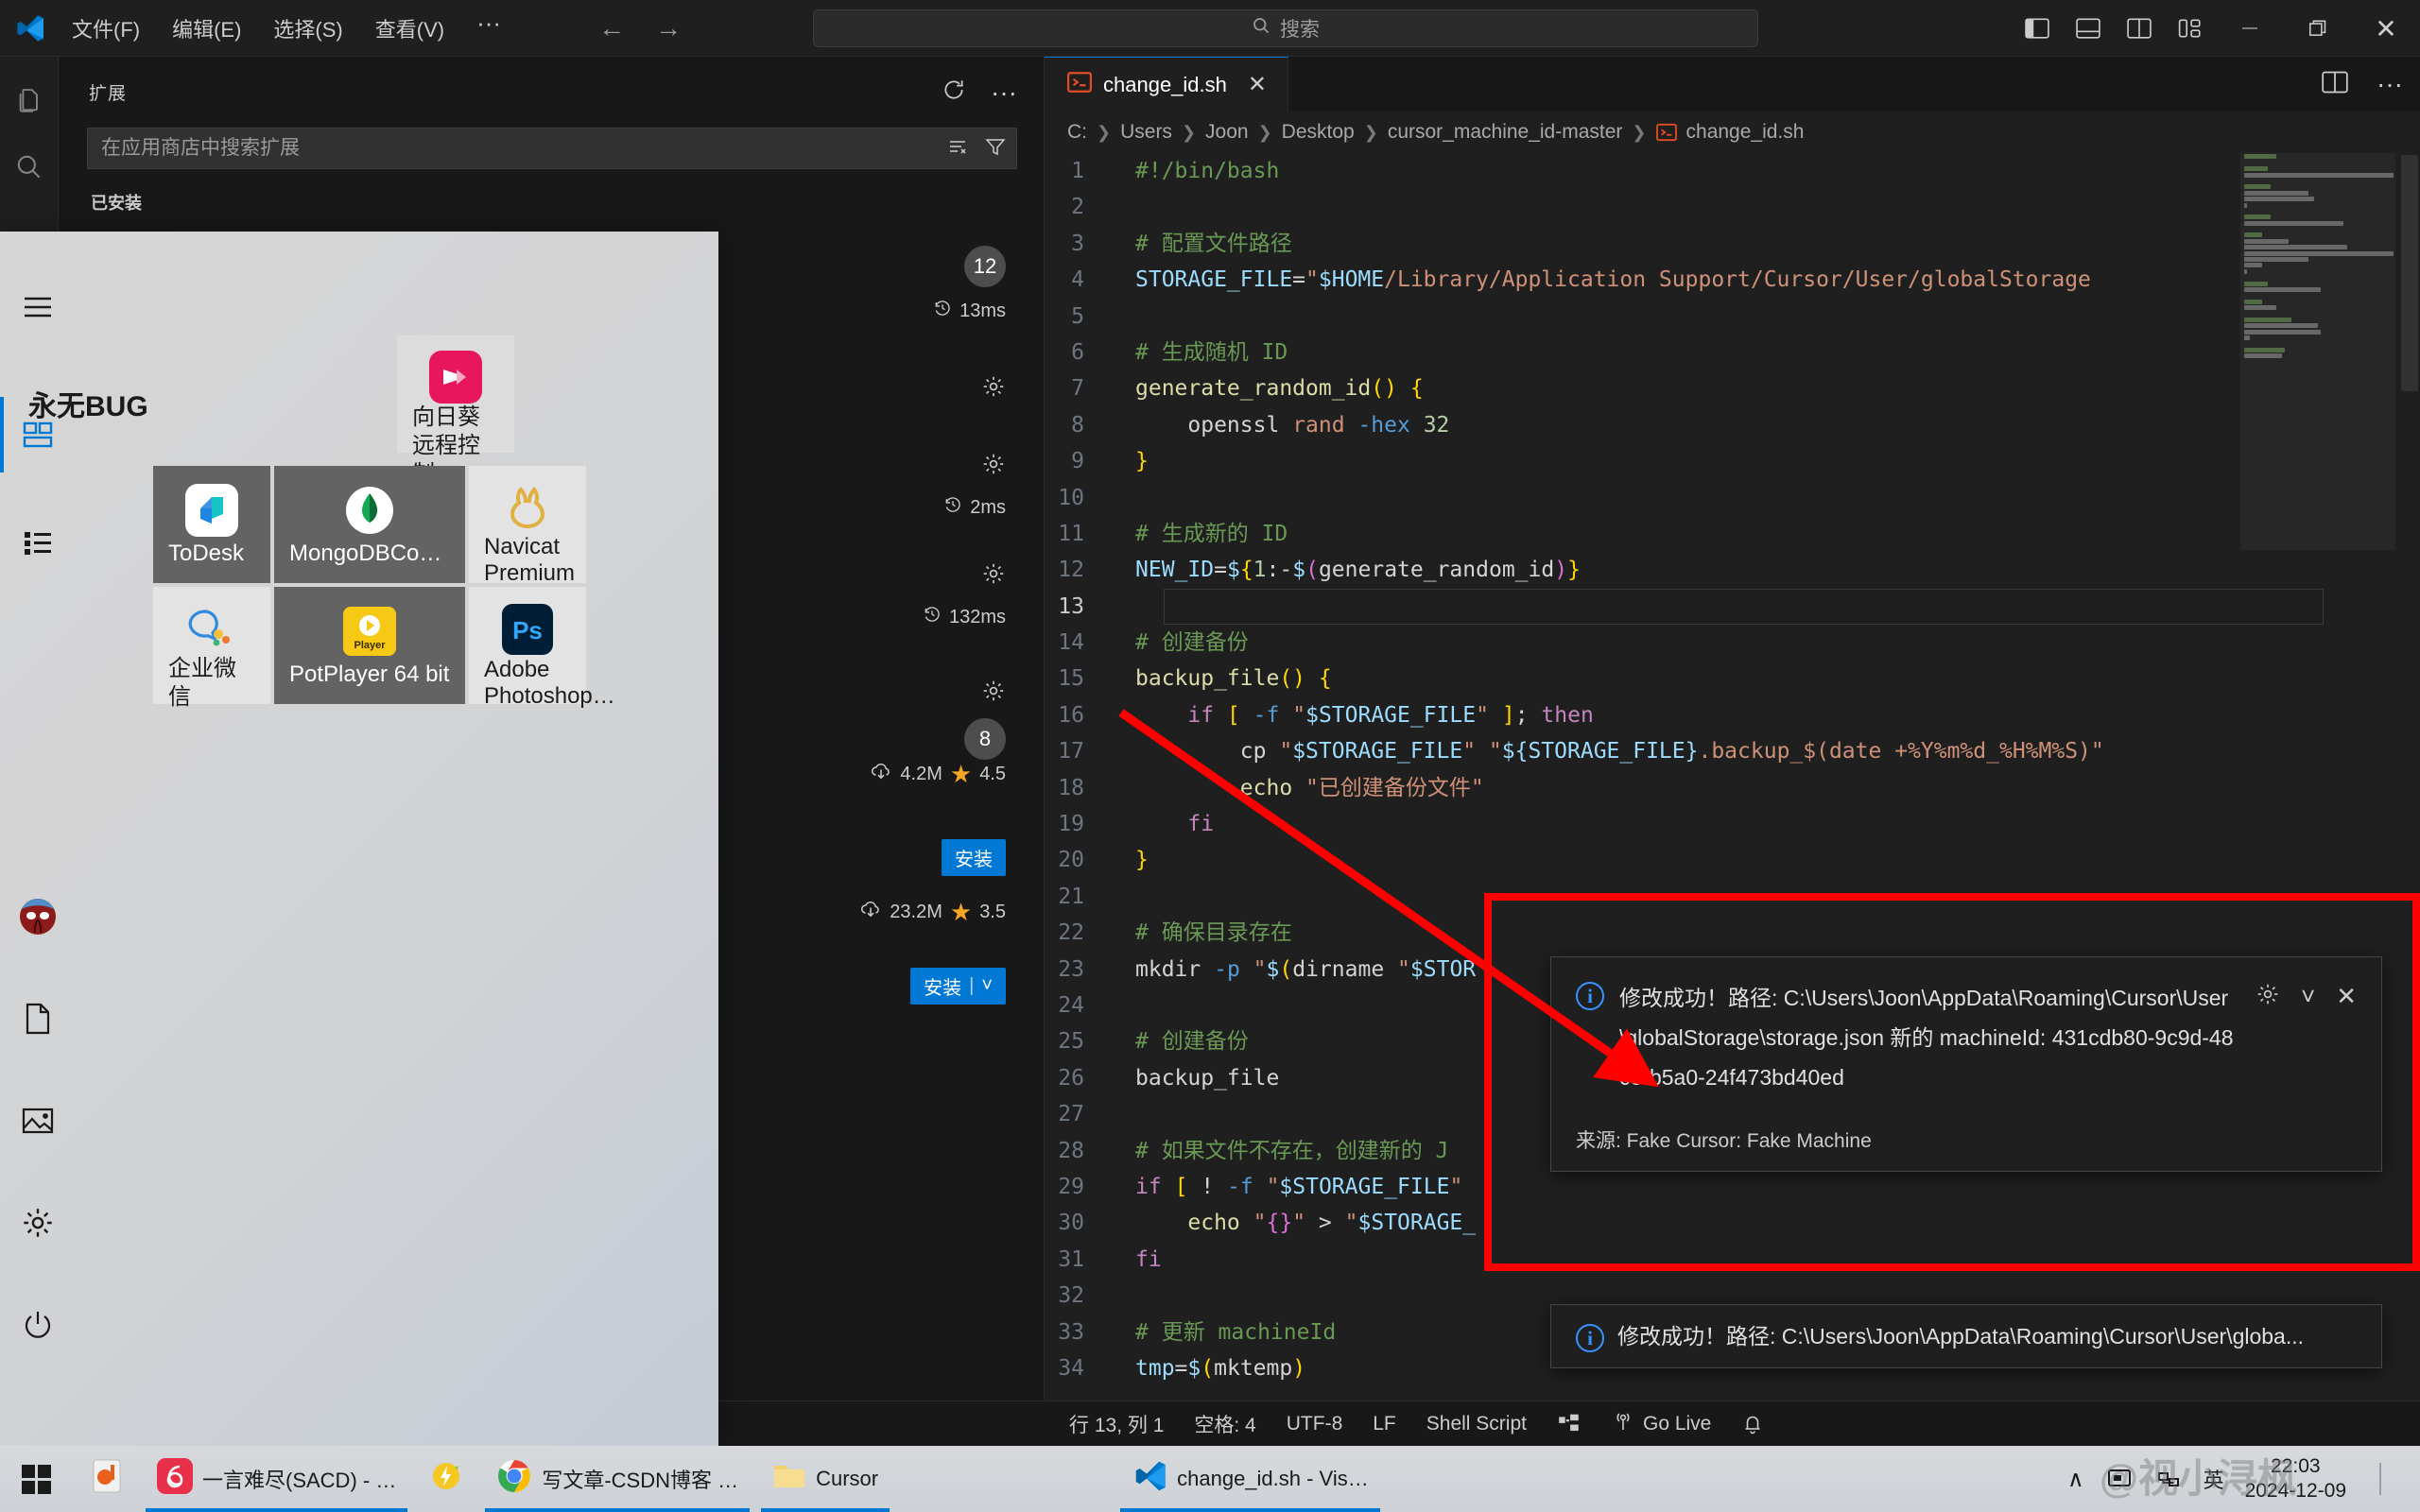 The width and height of the screenshot is (2420, 1512). I want to click on minimap, so click(2319, 776).